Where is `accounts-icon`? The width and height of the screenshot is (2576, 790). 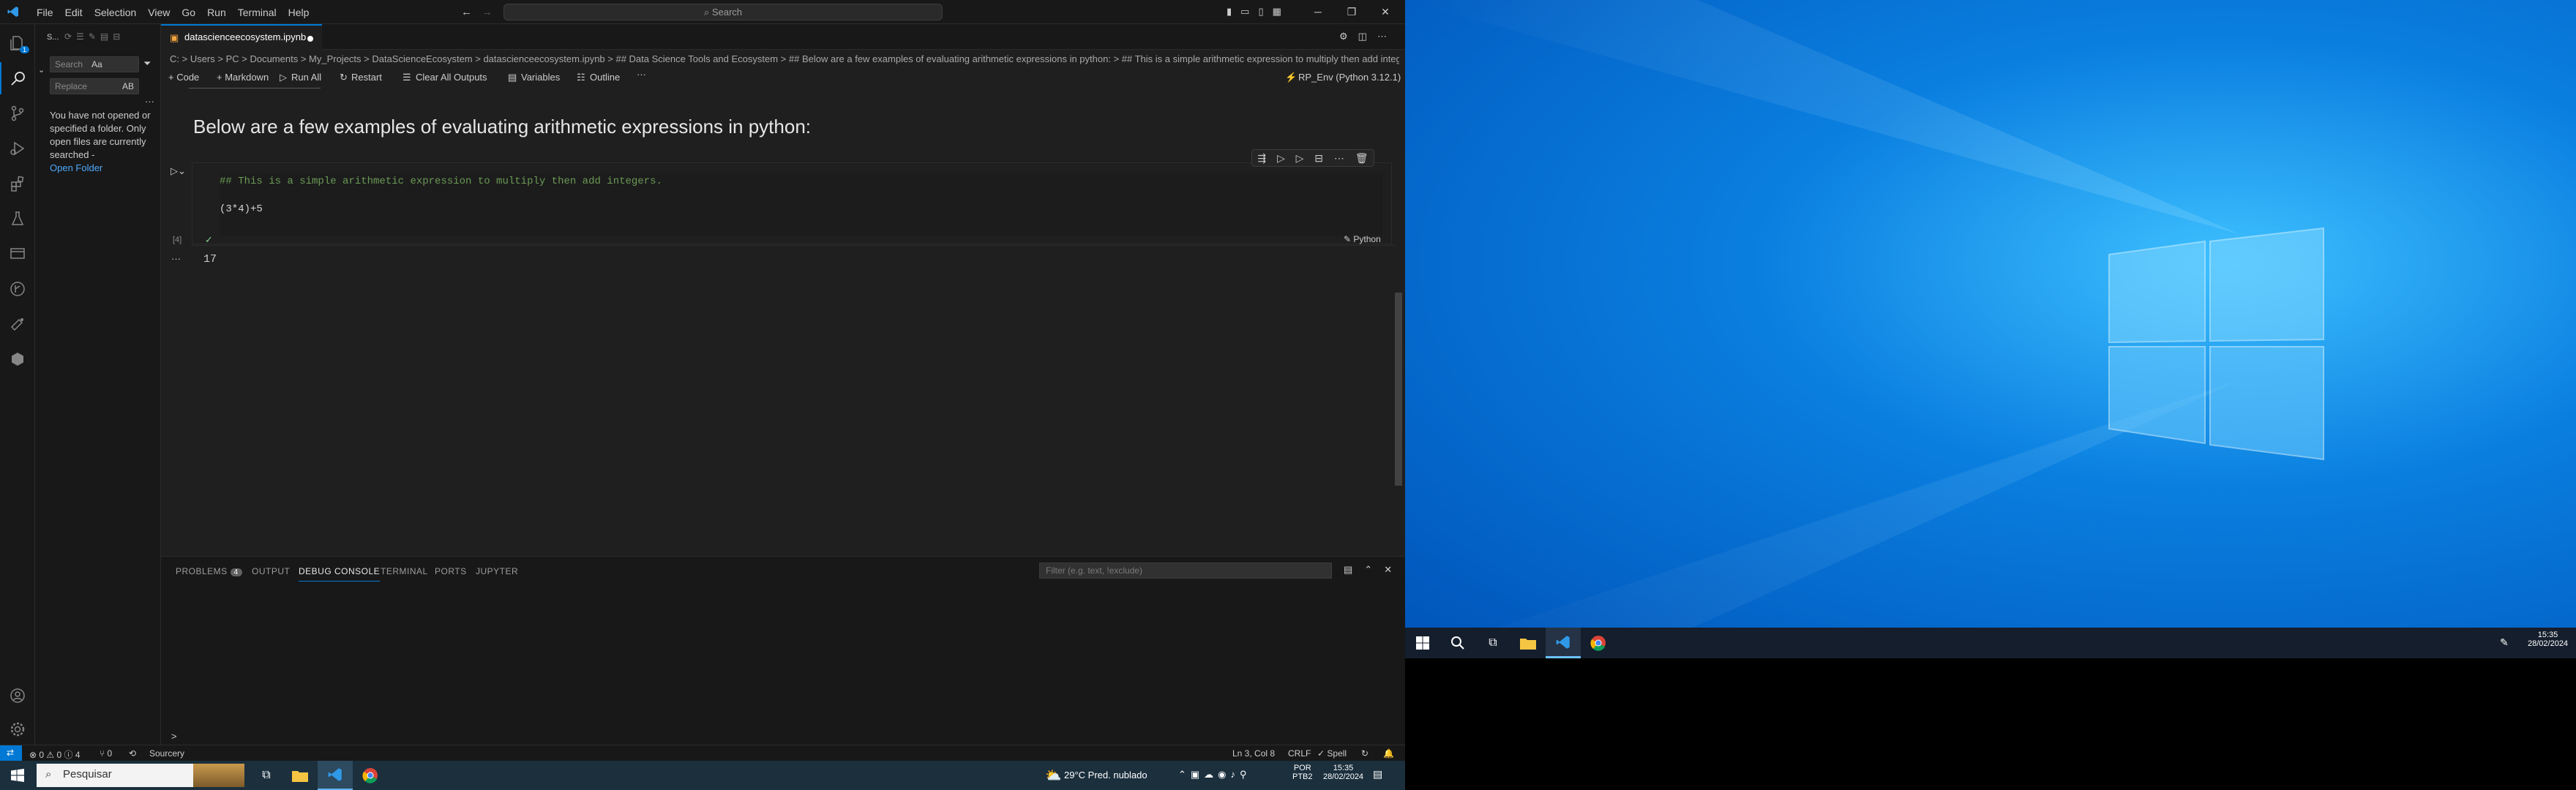
accounts-icon is located at coordinates (17, 696).